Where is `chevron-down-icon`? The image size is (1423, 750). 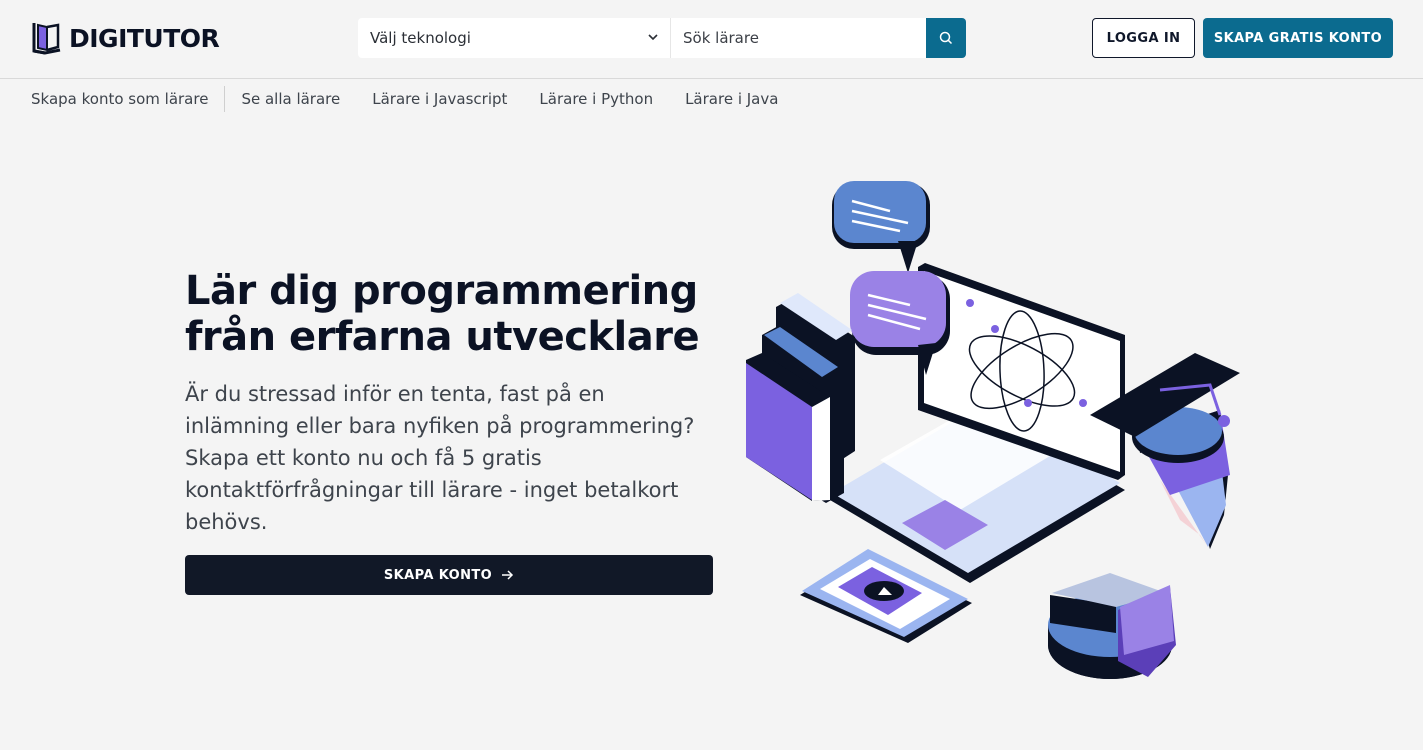 chevron-down-icon is located at coordinates (653, 37).